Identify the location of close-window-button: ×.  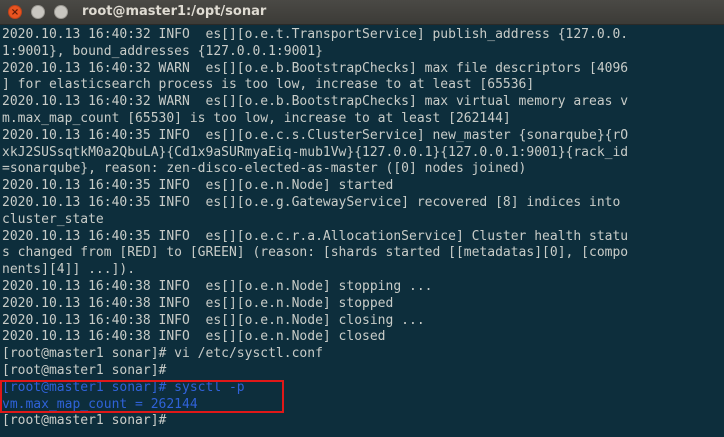
(15, 12).